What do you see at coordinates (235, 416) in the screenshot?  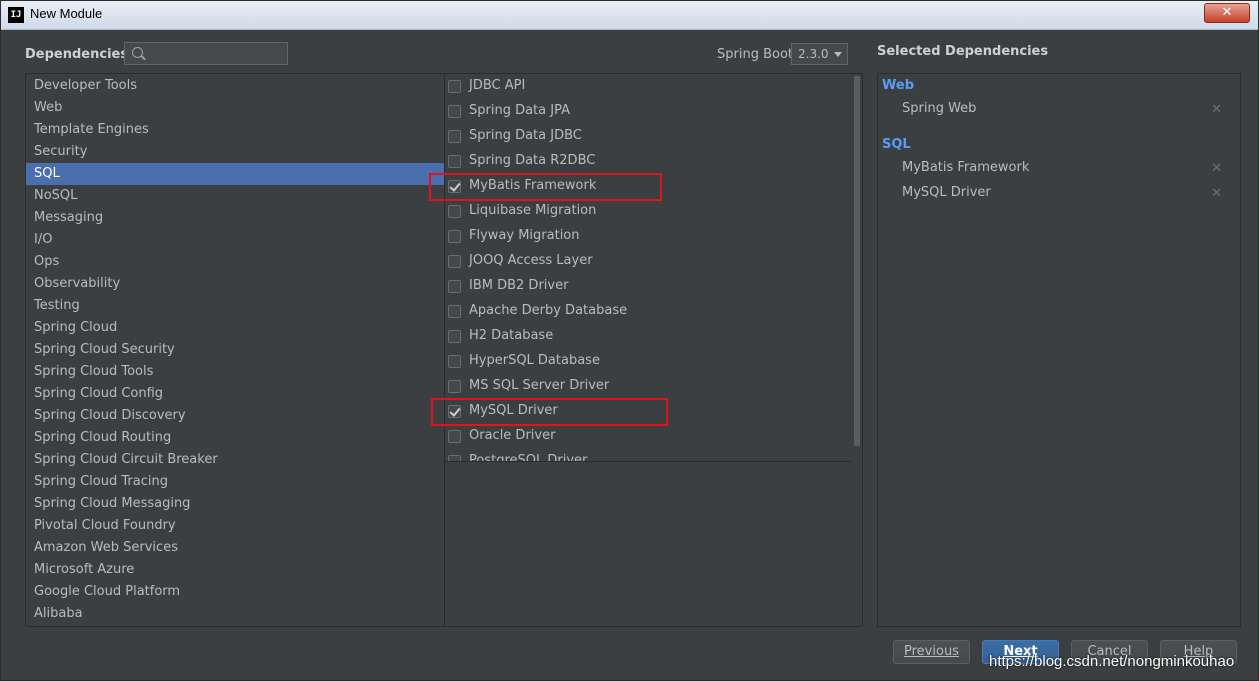 I see `category-item: Spring Cloud Discovery` at bounding box center [235, 416].